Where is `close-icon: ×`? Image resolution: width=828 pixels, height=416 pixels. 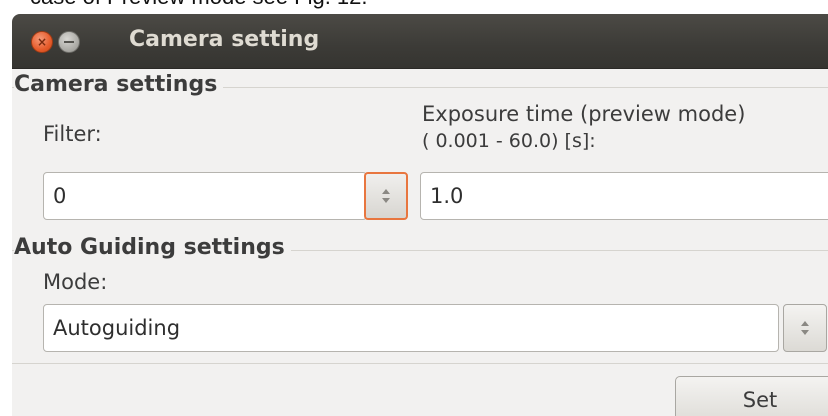
close-icon: × is located at coordinates (42, 42).